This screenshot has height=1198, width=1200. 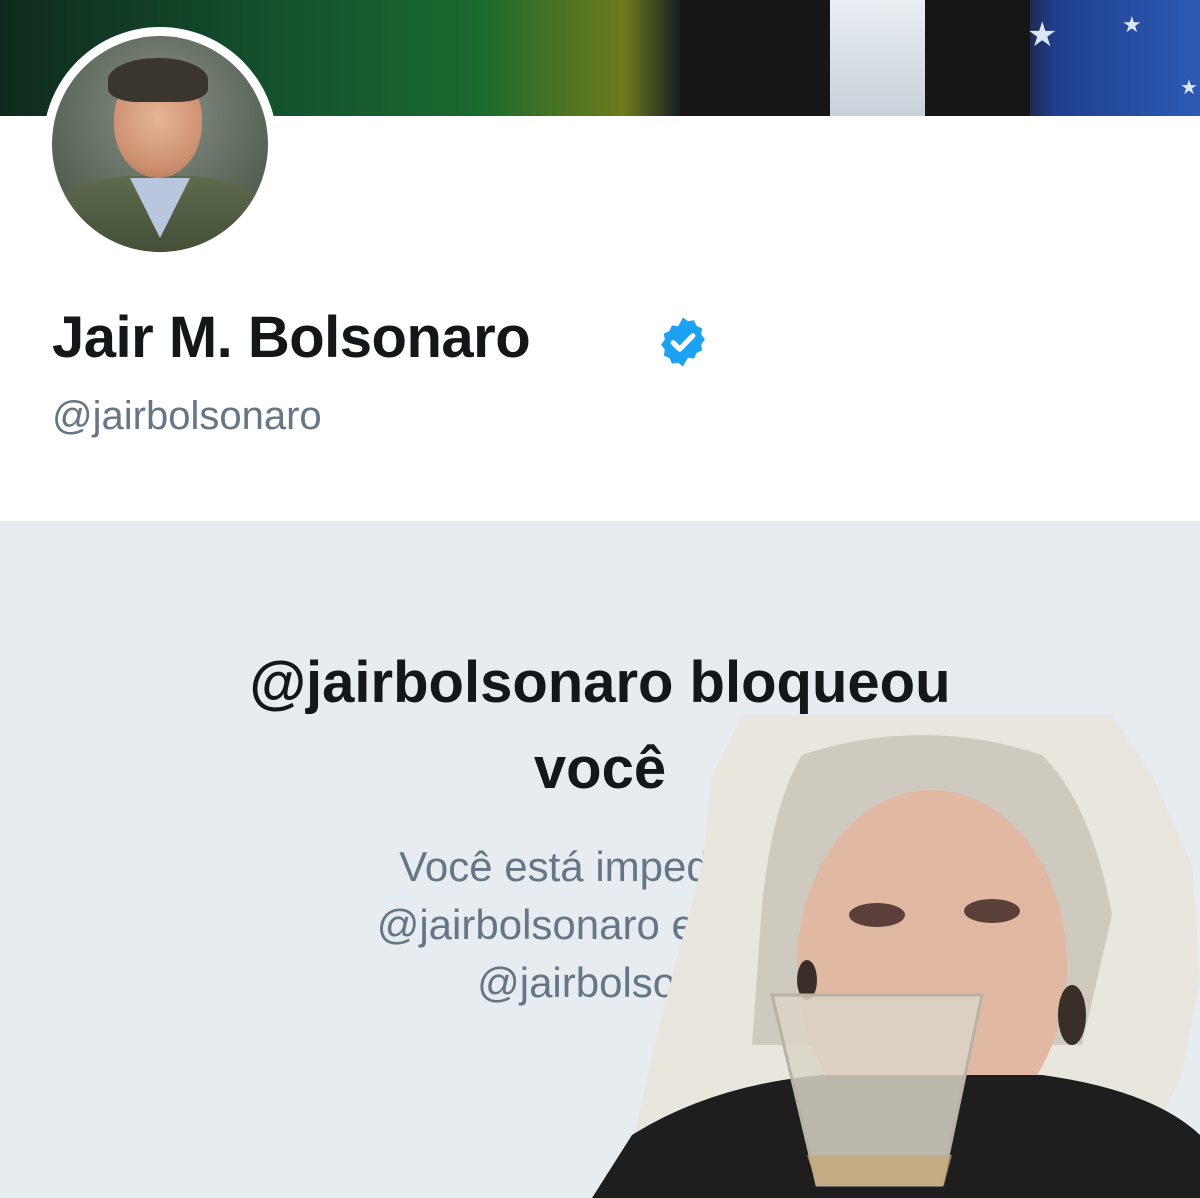 I want to click on overlay-glass-liquid, so click(x=879, y=1170).